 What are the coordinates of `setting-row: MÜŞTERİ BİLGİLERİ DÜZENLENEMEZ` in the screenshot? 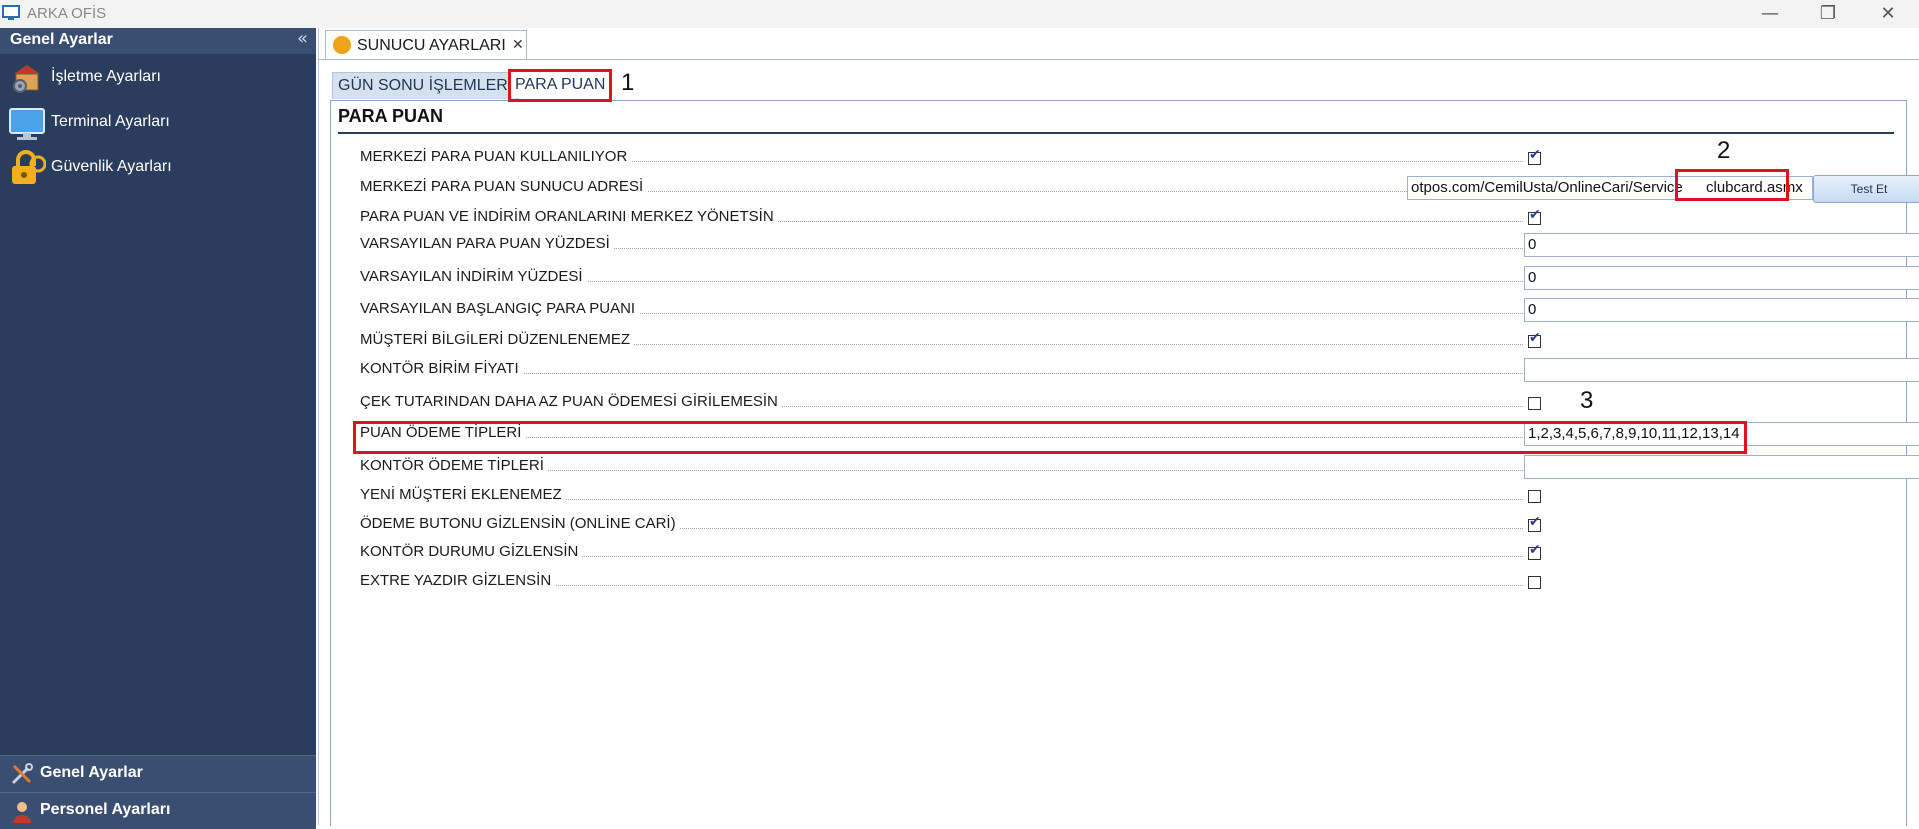 It's located at (1116, 341).